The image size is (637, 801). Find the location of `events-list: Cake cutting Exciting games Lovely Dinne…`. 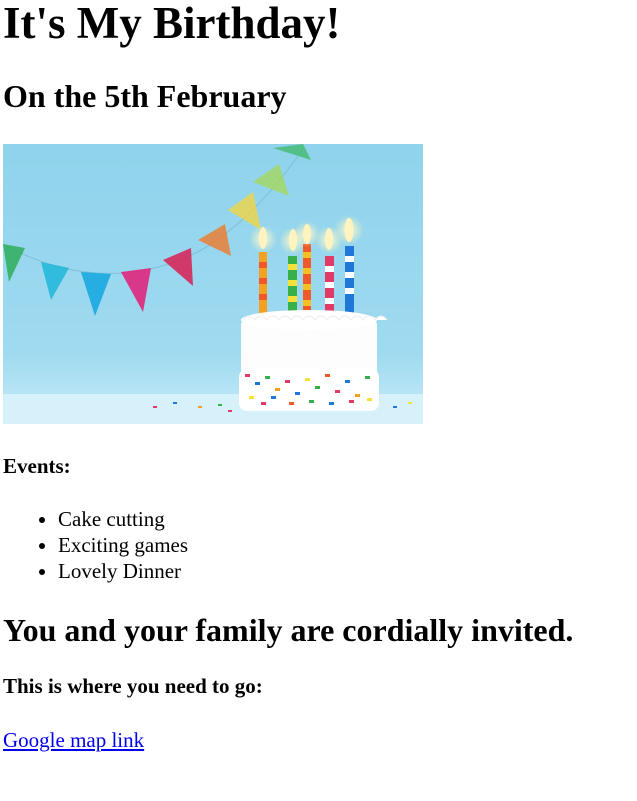

events-list: Cake cutting Exciting games Lovely Dinne… is located at coordinates (320, 545).